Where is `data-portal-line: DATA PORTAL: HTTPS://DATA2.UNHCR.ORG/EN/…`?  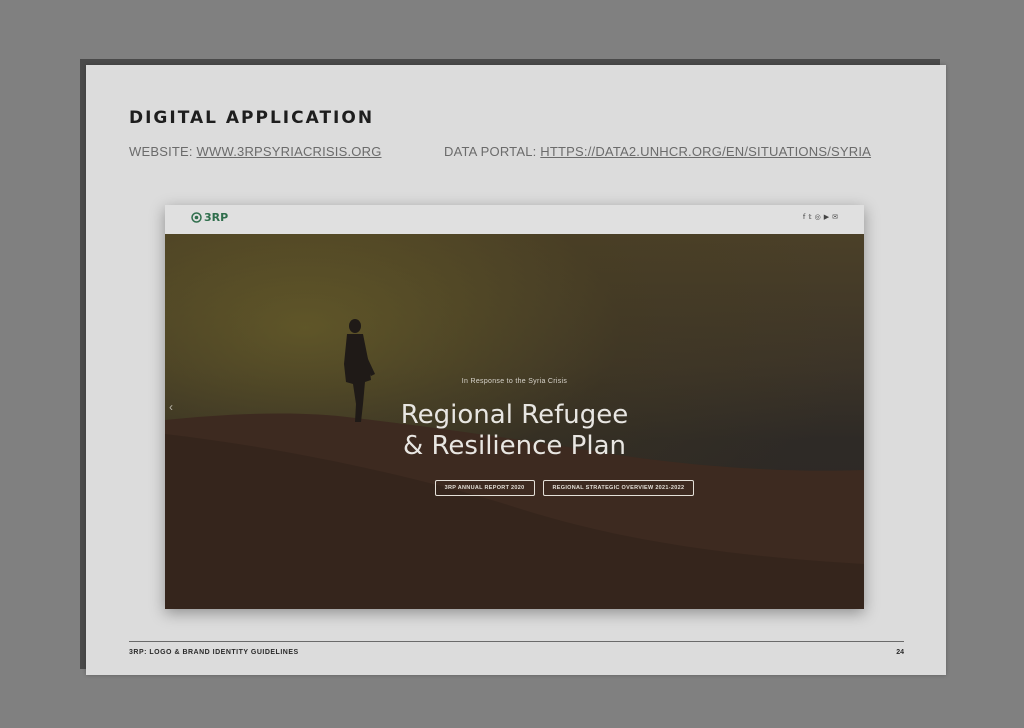
data-portal-line: DATA PORTAL: HTTPS://DATA2.UNHCR.ORG/EN/… is located at coordinates (657, 151).